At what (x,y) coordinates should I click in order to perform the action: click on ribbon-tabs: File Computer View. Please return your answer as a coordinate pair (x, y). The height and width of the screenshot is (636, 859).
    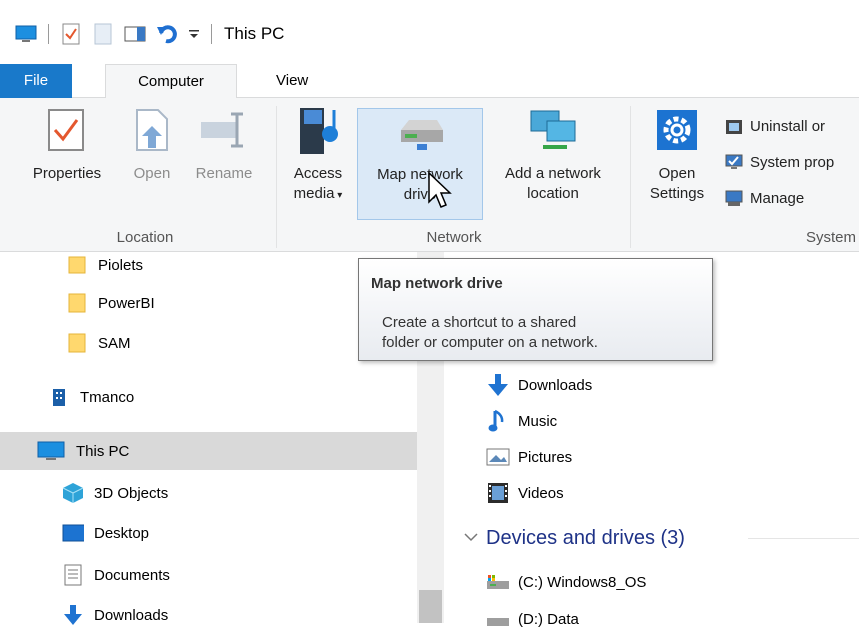
    Looking at the image, I should click on (429, 81).